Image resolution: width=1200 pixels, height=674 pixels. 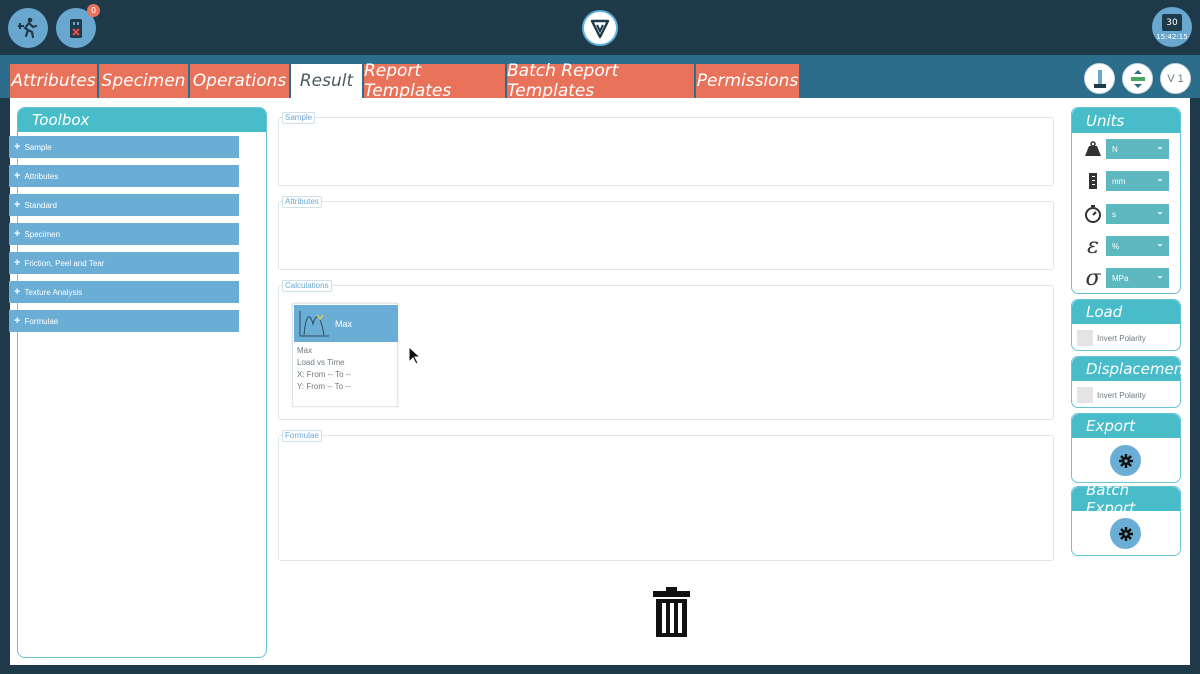 I want to click on sigma-icon: σ, so click(x=1093, y=278).